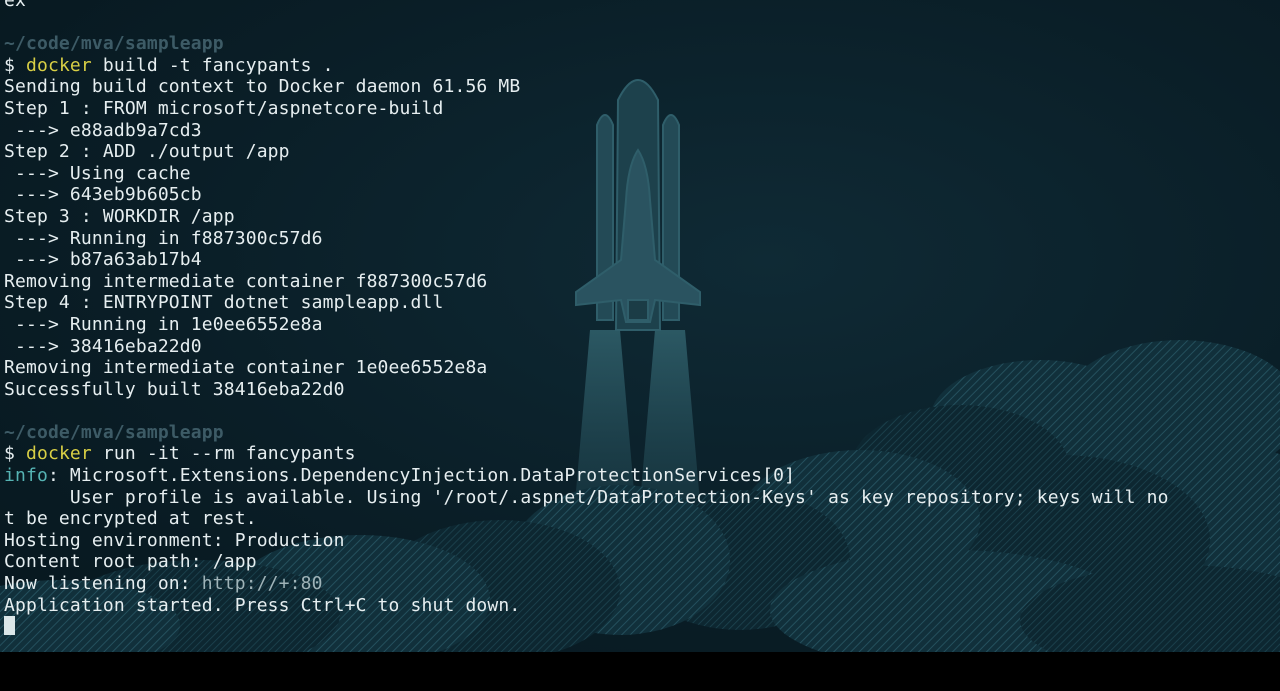 This screenshot has width=1280, height=691. What do you see at coordinates (9, 626) in the screenshot?
I see `text-cursor` at bounding box center [9, 626].